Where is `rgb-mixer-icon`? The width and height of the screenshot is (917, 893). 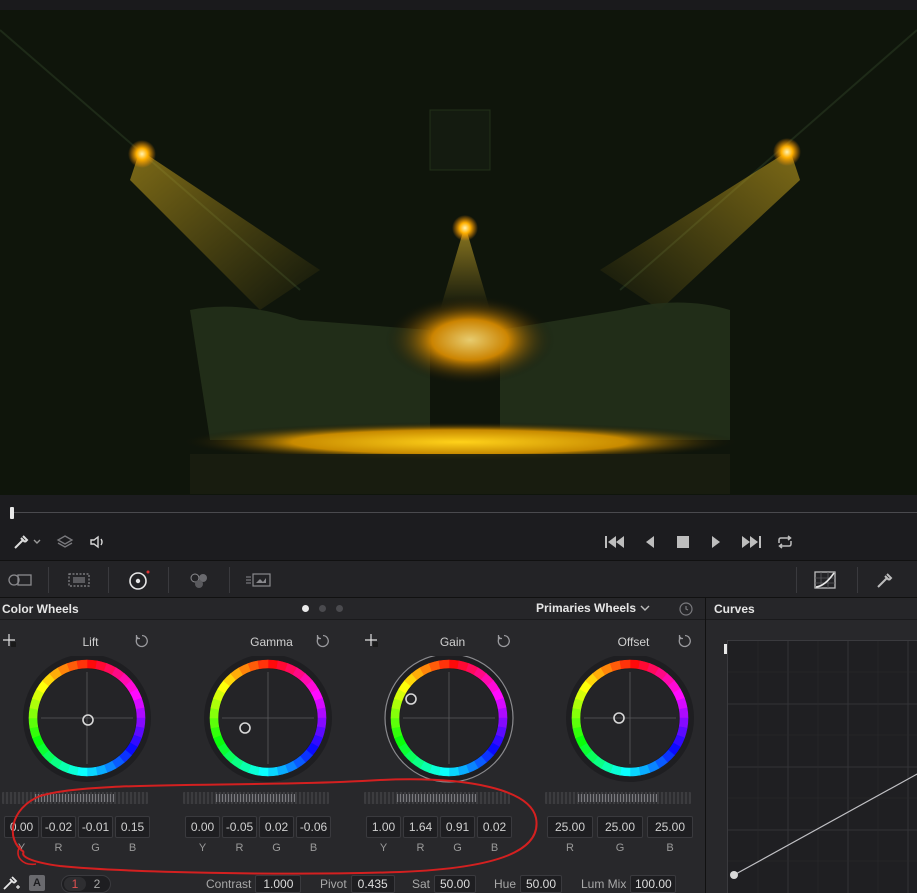
rgb-mixer-icon is located at coordinates (199, 580).